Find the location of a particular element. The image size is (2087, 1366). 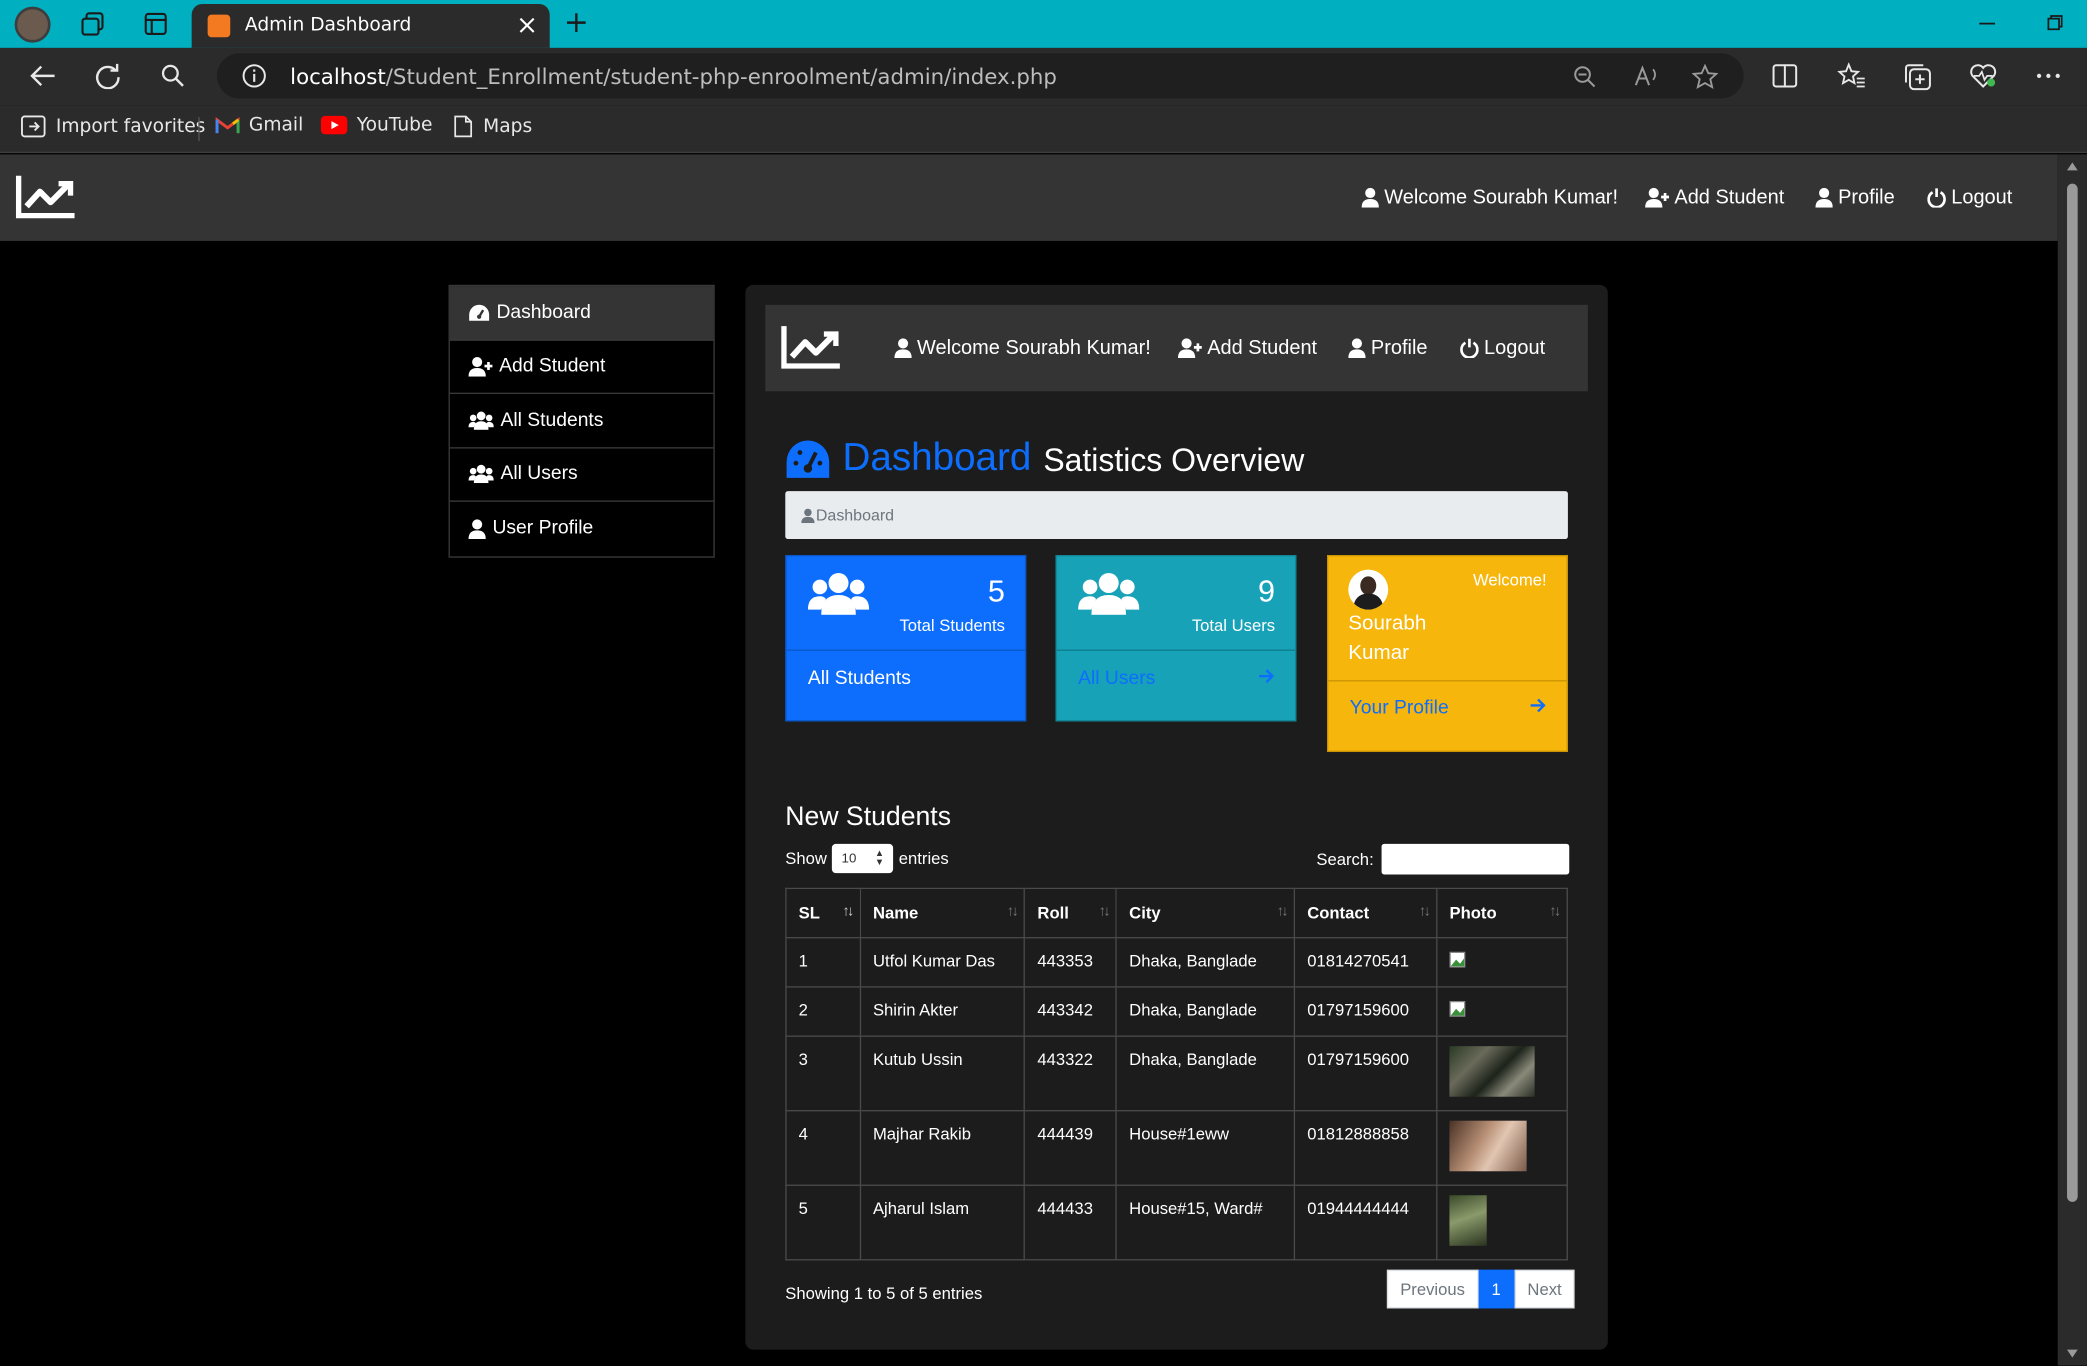

scroll-down-icon is located at coordinates (2072, 1353).